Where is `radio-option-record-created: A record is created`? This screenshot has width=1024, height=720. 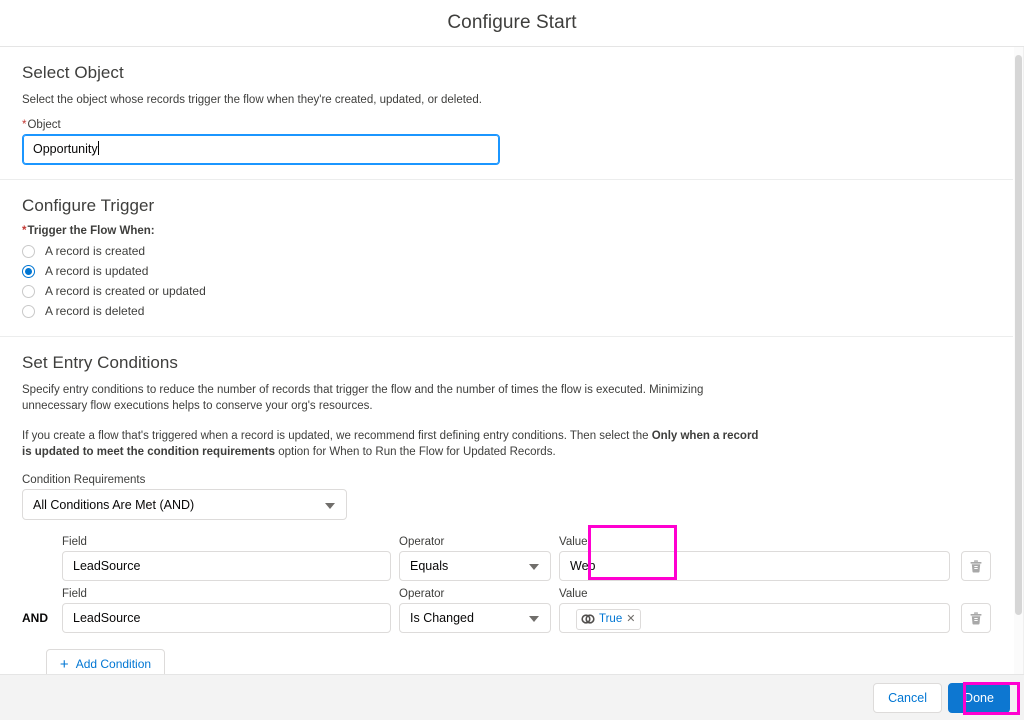 radio-option-record-created: A record is created is located at coordinates (506, 251).